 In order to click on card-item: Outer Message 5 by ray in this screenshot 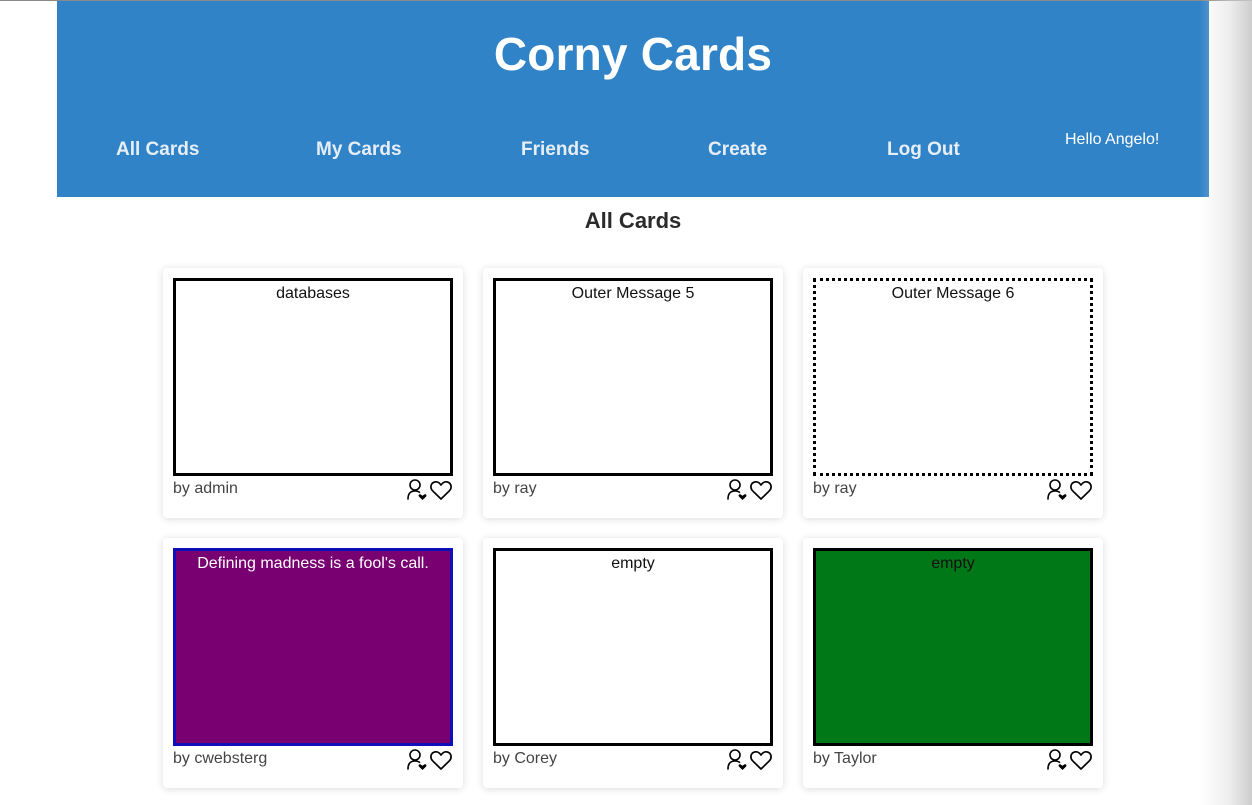, I will do `click(633, 393)`.